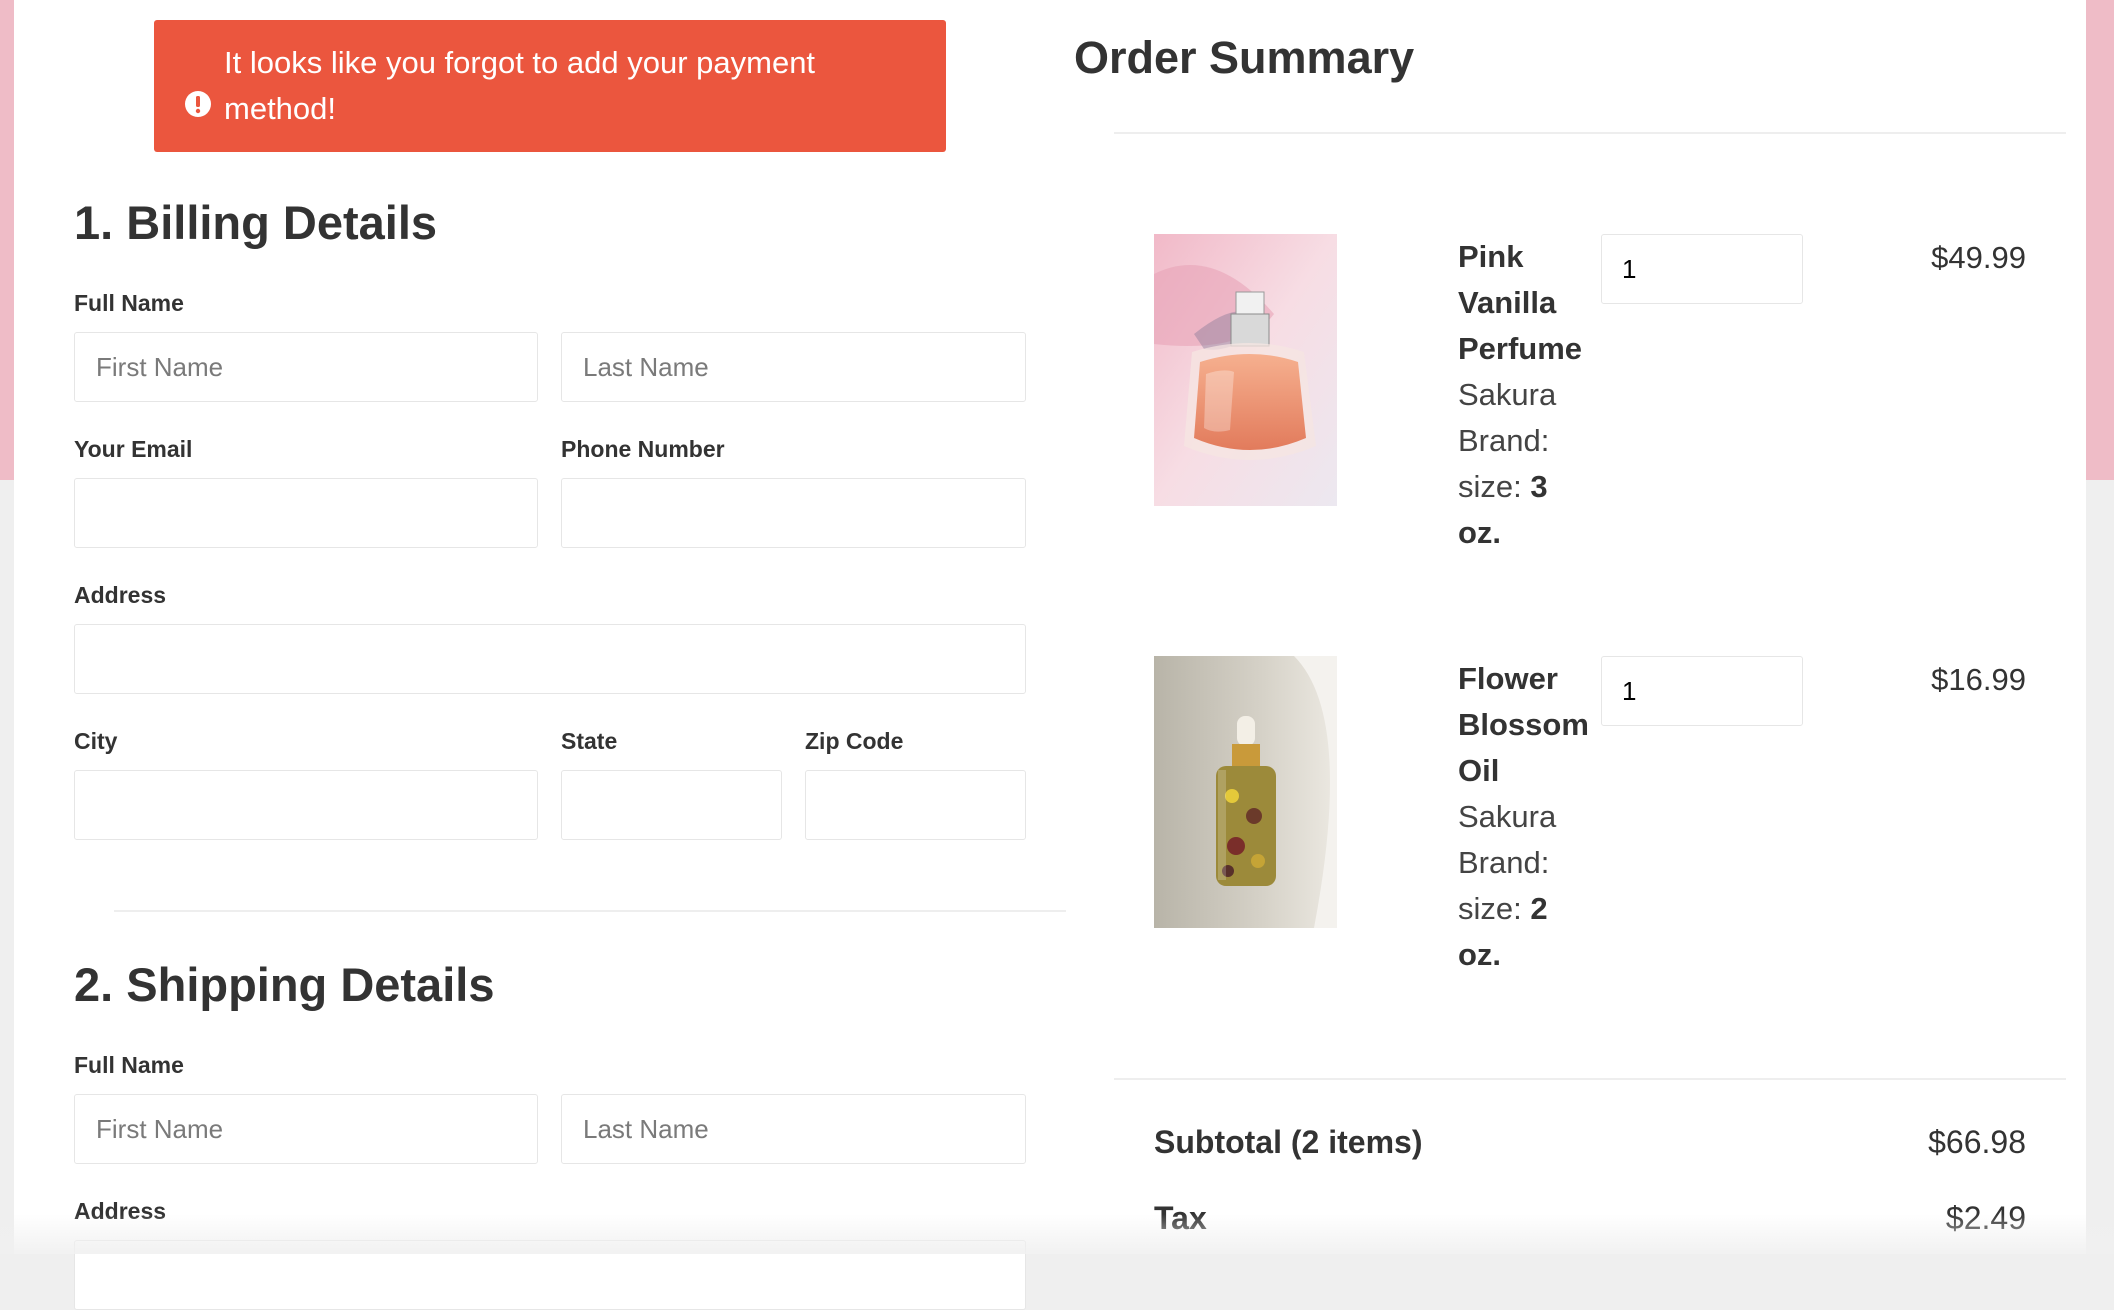  Describe the element at coordinates (793, 367) in the screenshot. I see `billing-last-name-input` at that location.